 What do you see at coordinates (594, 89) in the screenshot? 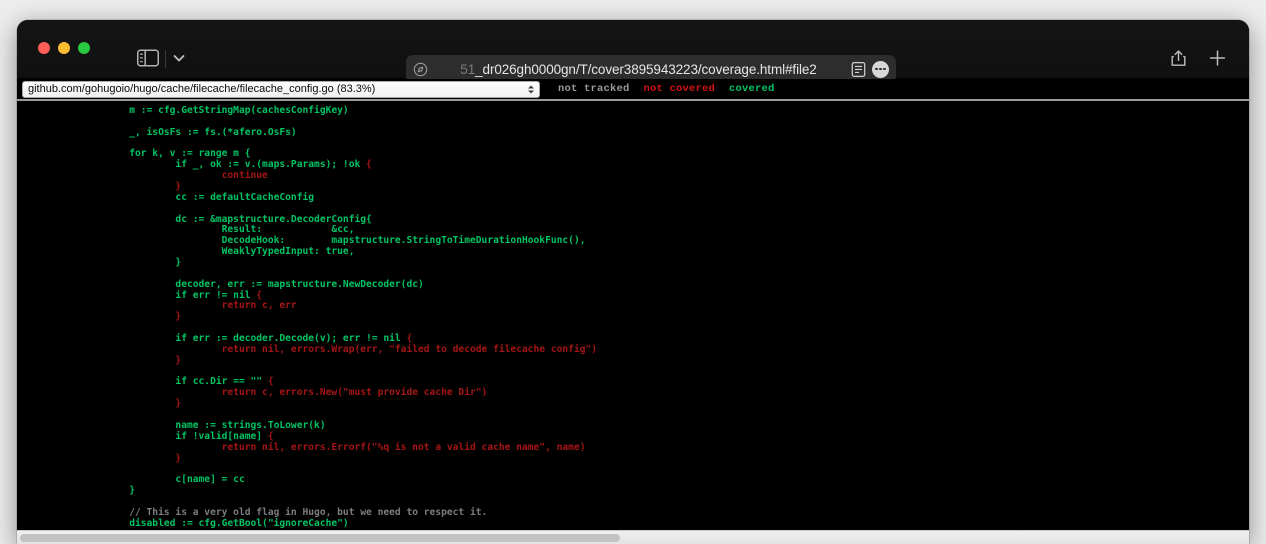
I see `legend-not-tracked: not tracked` at bounding box center [594, 89].